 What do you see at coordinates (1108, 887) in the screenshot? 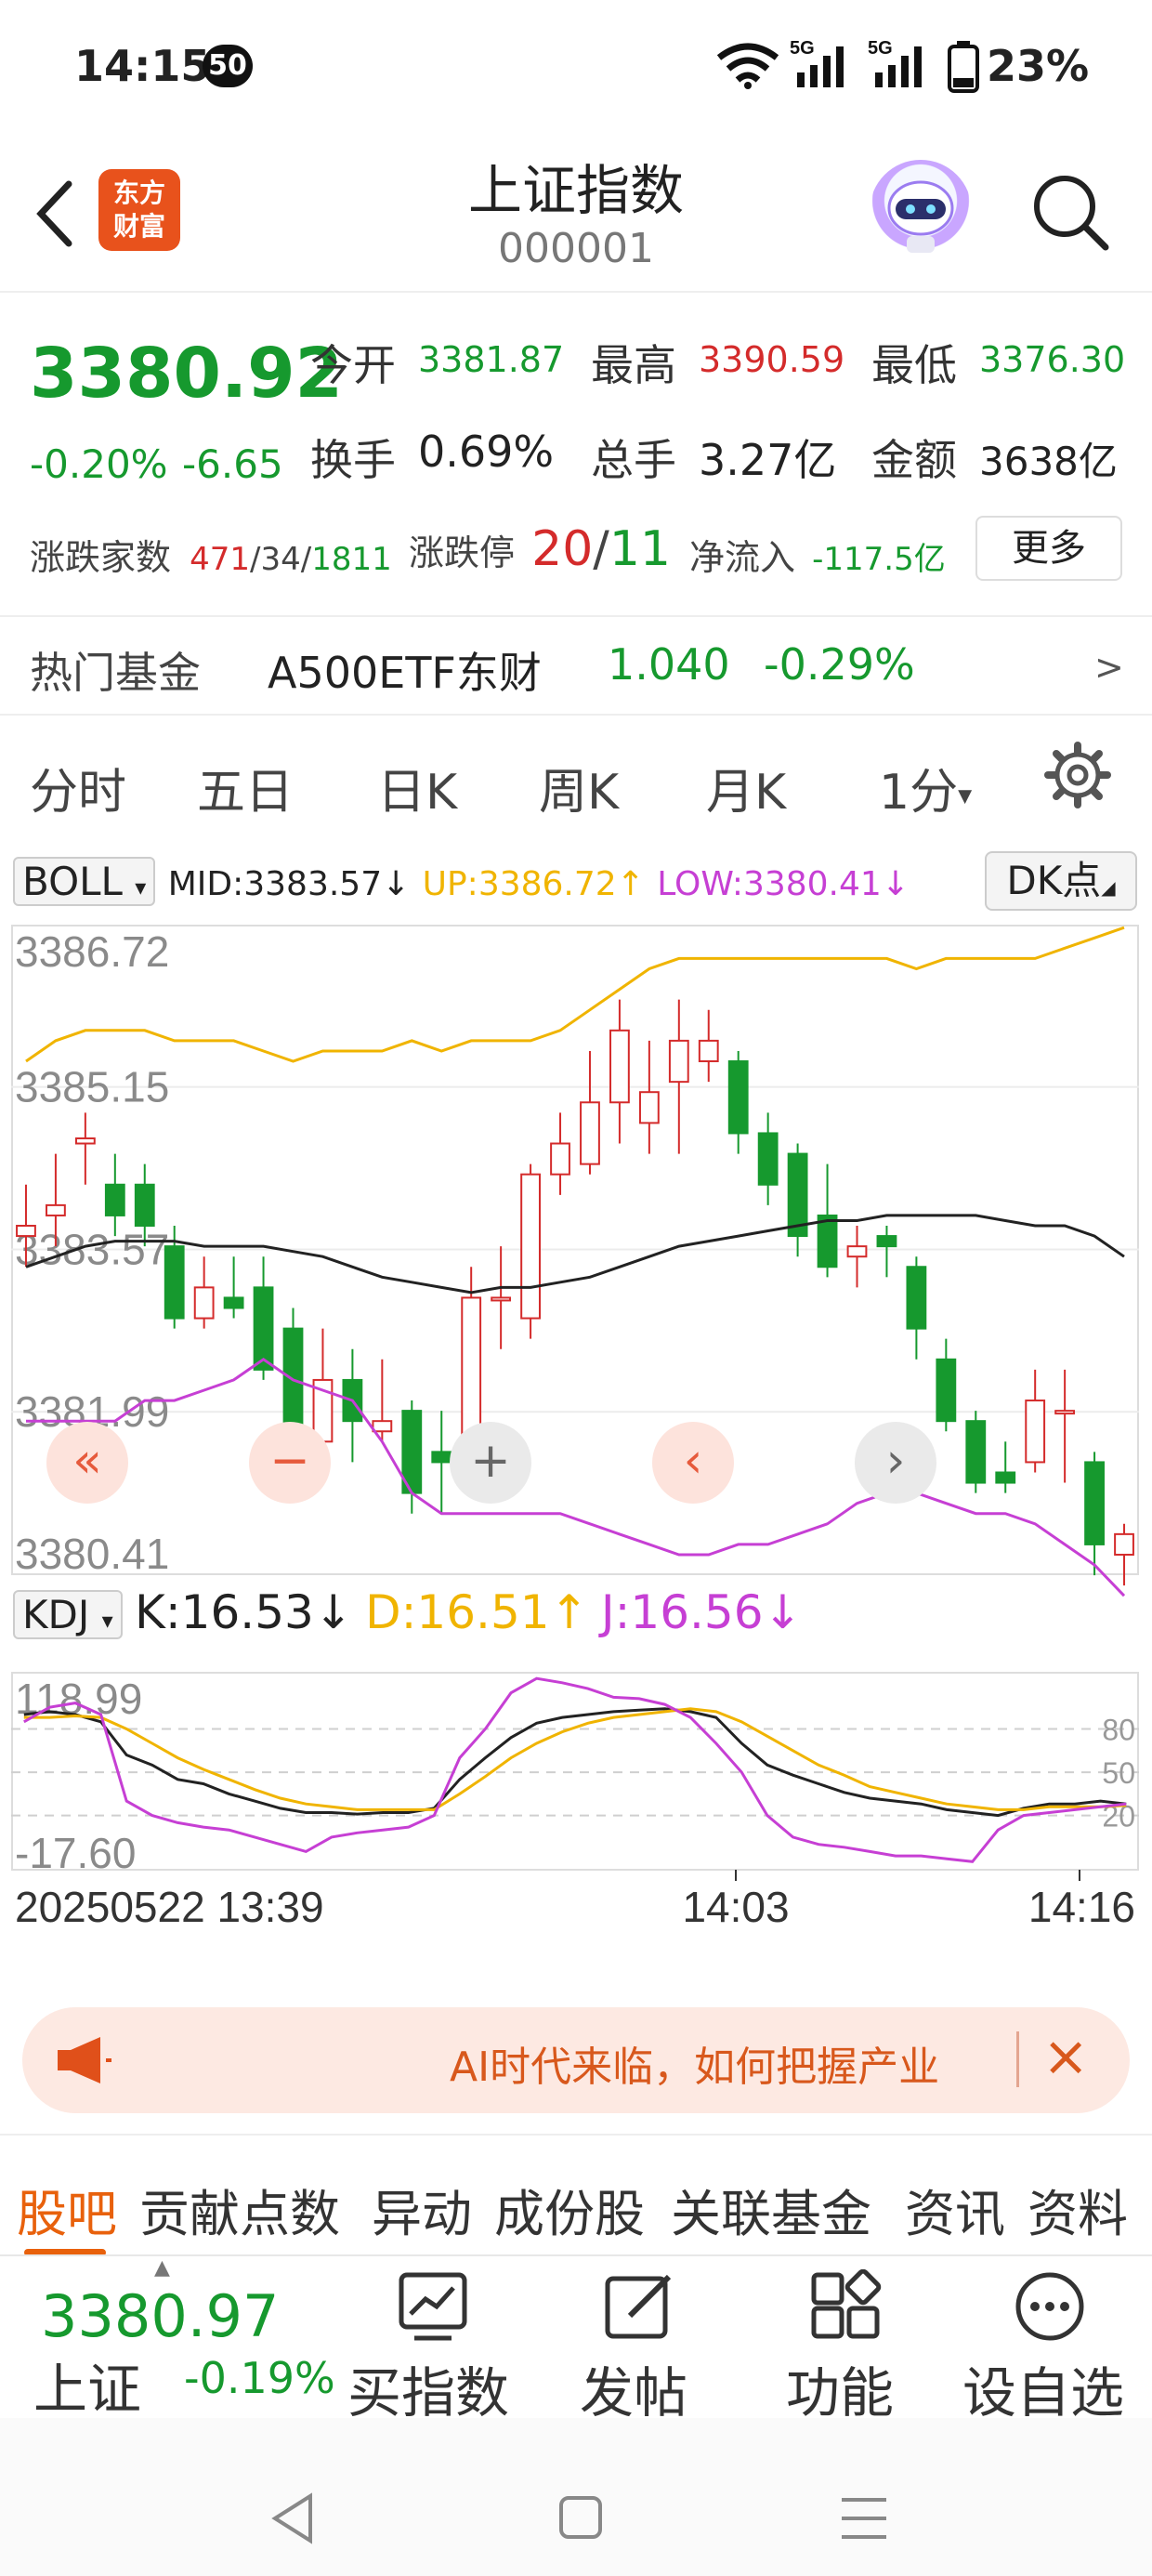
I see `dk-corner-icon: ◢` at bounding box center [1108, 887].